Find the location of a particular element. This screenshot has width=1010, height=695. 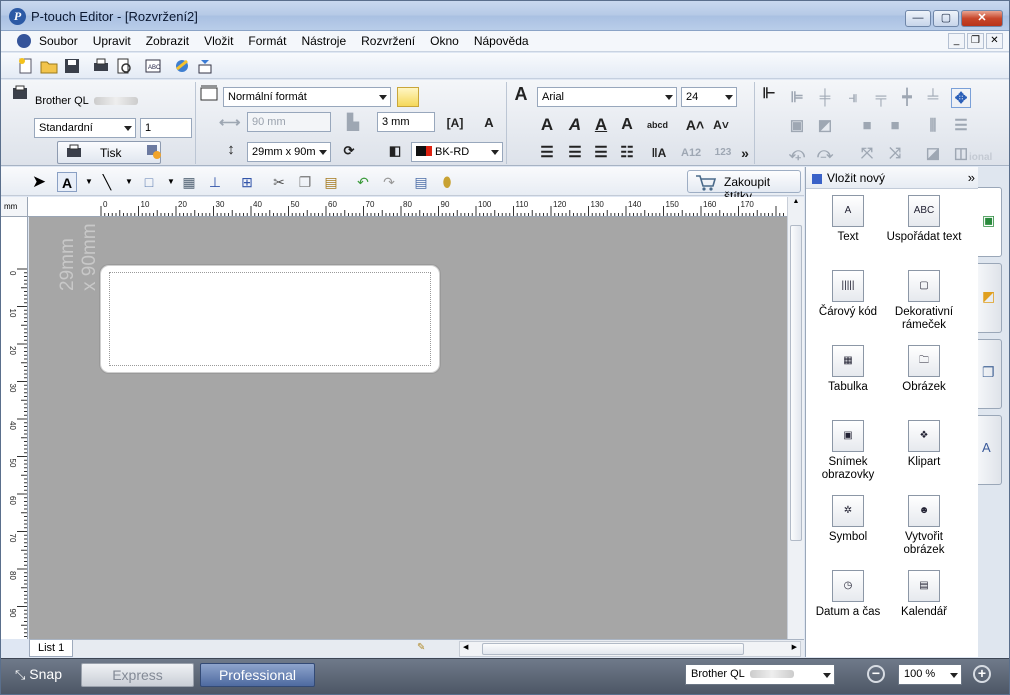

vertical-text-icon: A is located at coordinates (489, 123).